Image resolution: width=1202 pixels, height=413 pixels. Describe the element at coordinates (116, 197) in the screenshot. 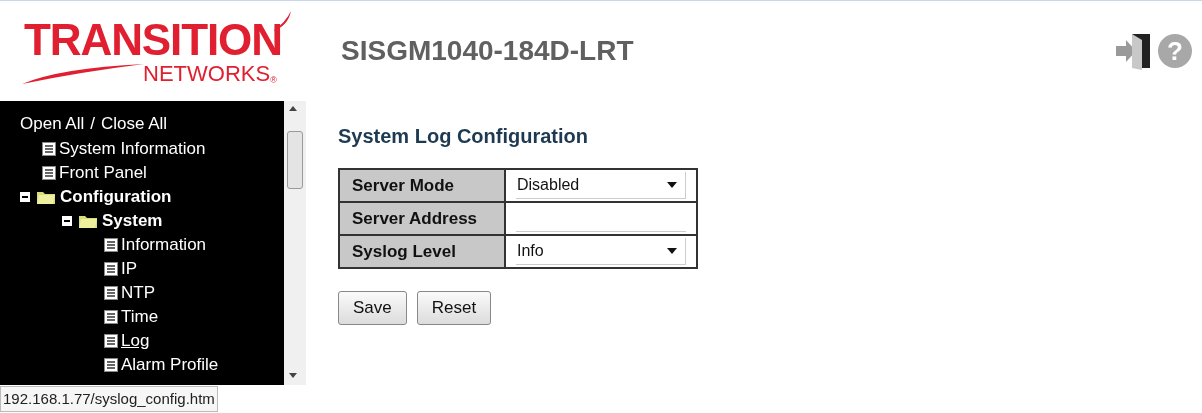

I see `nav-item: Configuration` at that location.